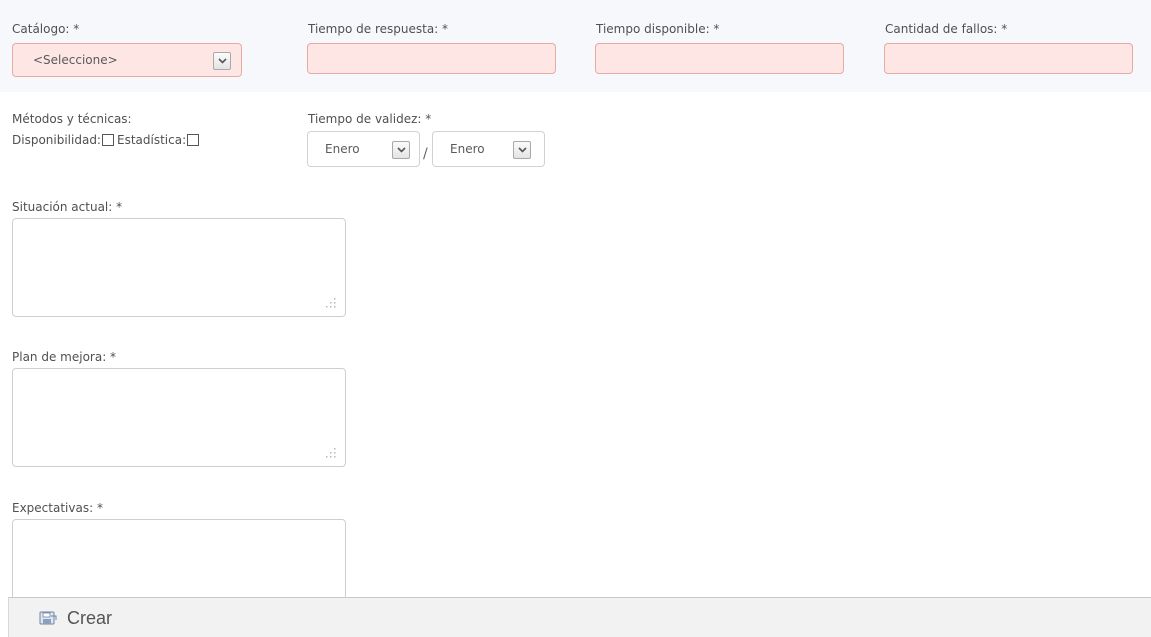 This screenshot has height=637, width=1151. I want to click on tiempo-respuesta-label: Tiempo de respuesta: *, so click(378, 29).